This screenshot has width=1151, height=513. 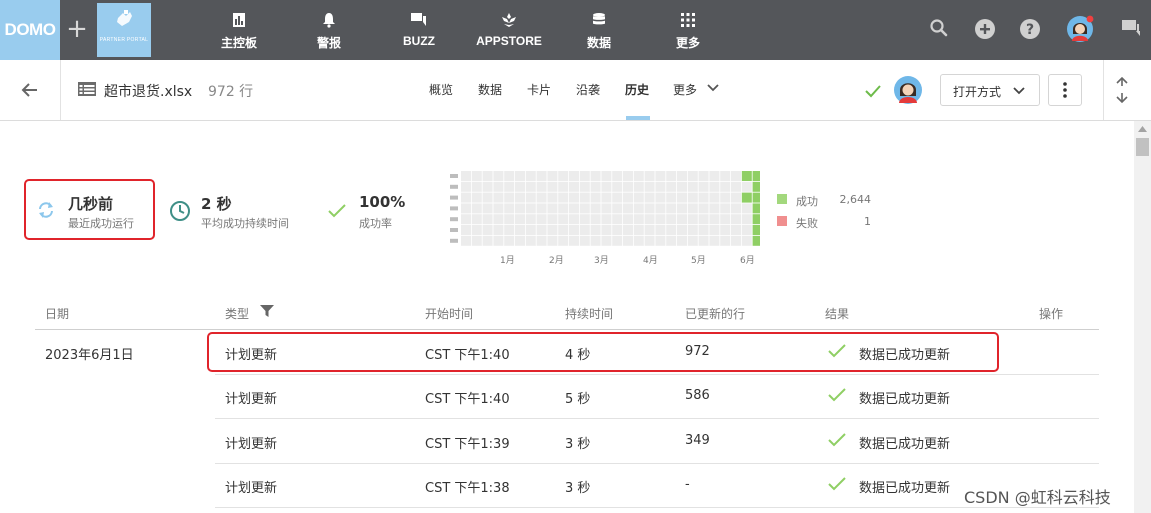 I want to click on avg-duration-label: 平均成功持续时间, so click(x=245, y=223).